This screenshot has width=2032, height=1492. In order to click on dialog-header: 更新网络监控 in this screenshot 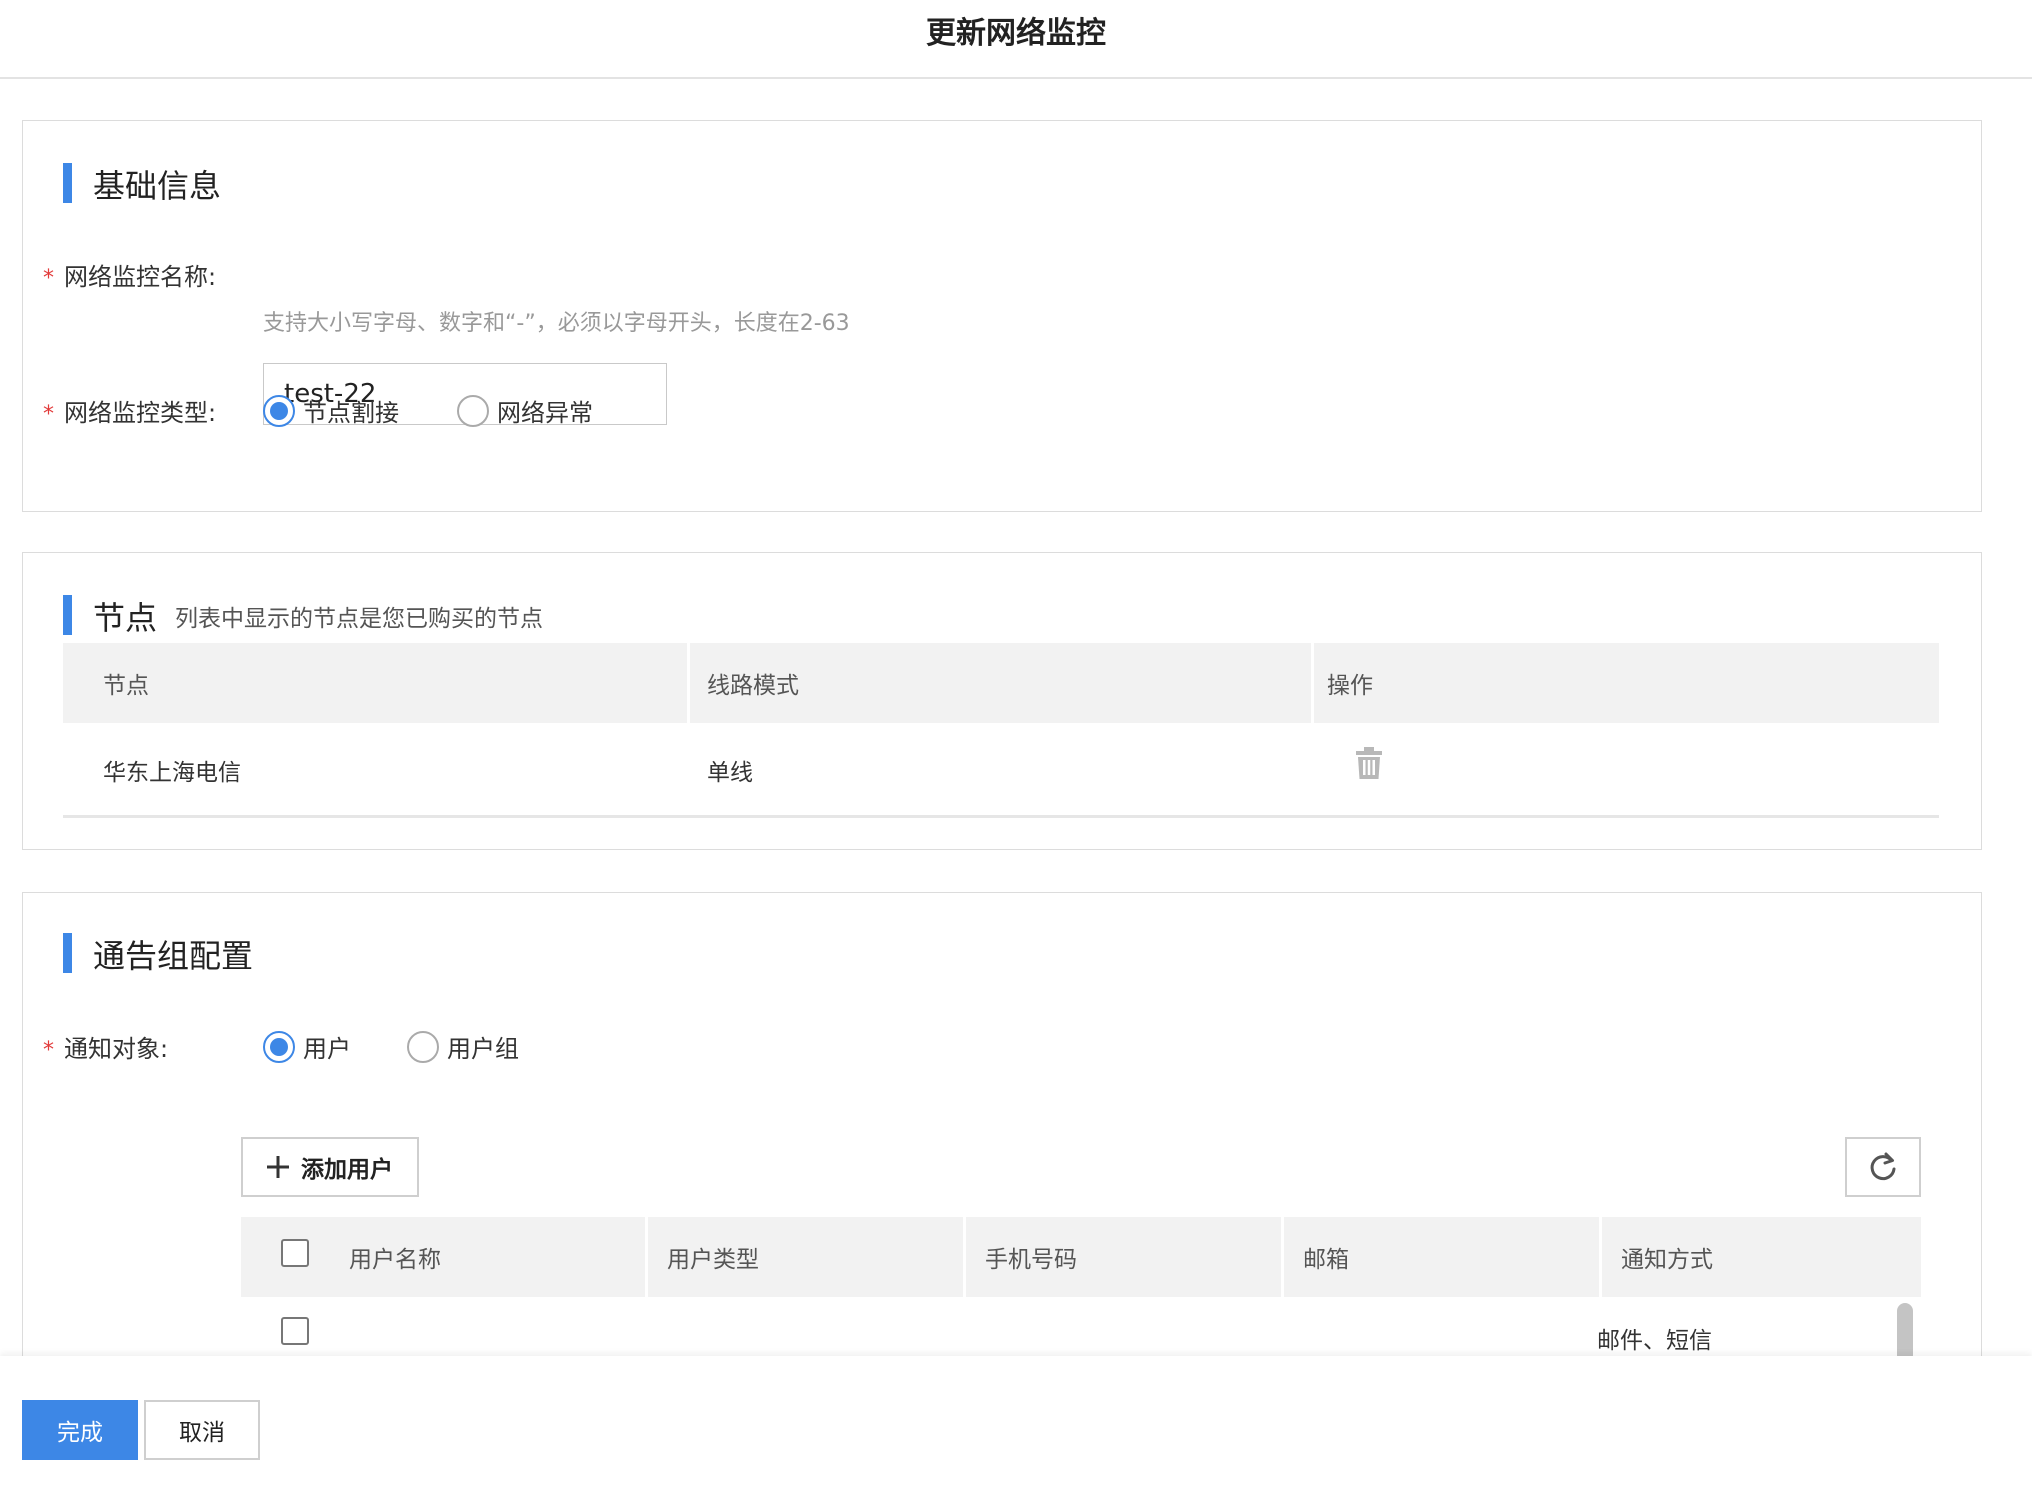, I will do `click(1016, 39)`.